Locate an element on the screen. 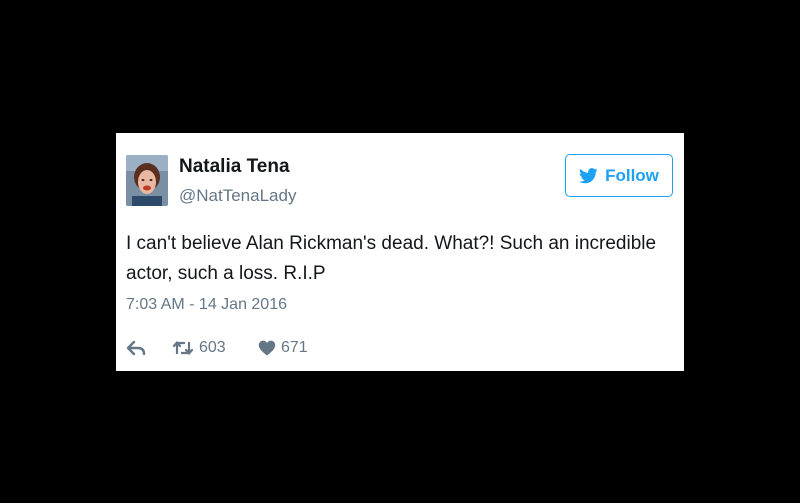  reply-icon is located at coordinates (136, 348).